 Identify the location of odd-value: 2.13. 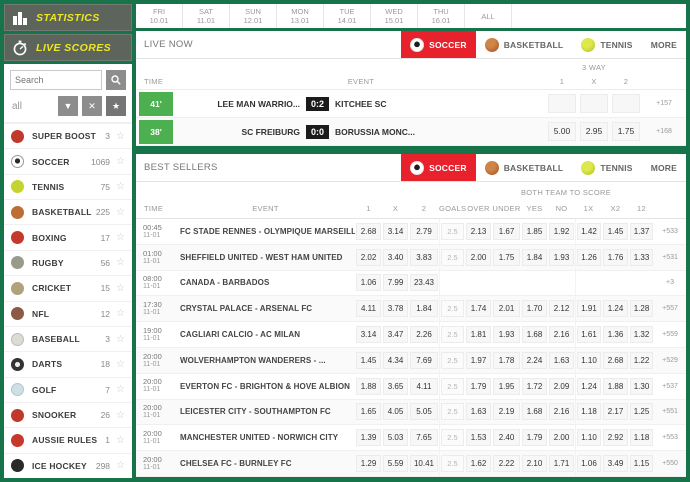
(478, 231).